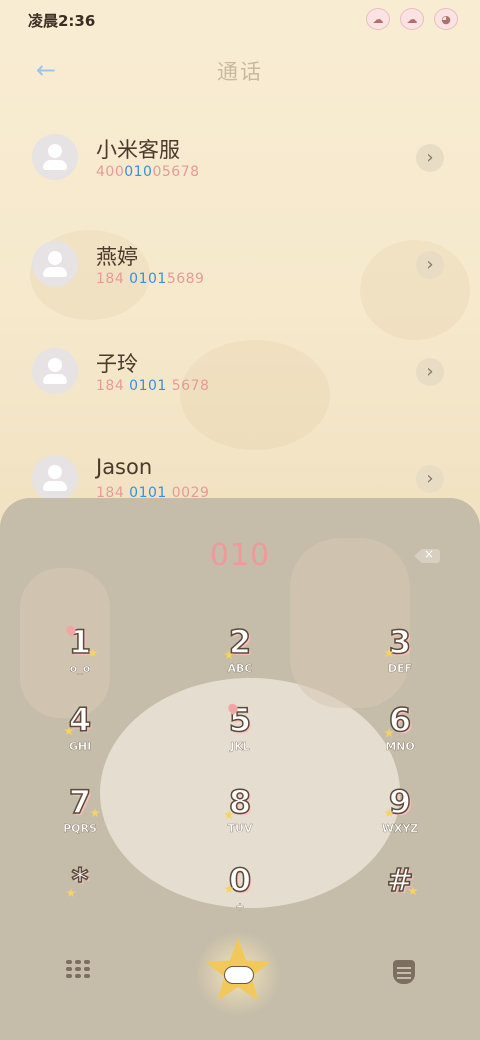 This screenshot has height=1040, width=480. I want to click on key-digit: 3, so click(400, 642).